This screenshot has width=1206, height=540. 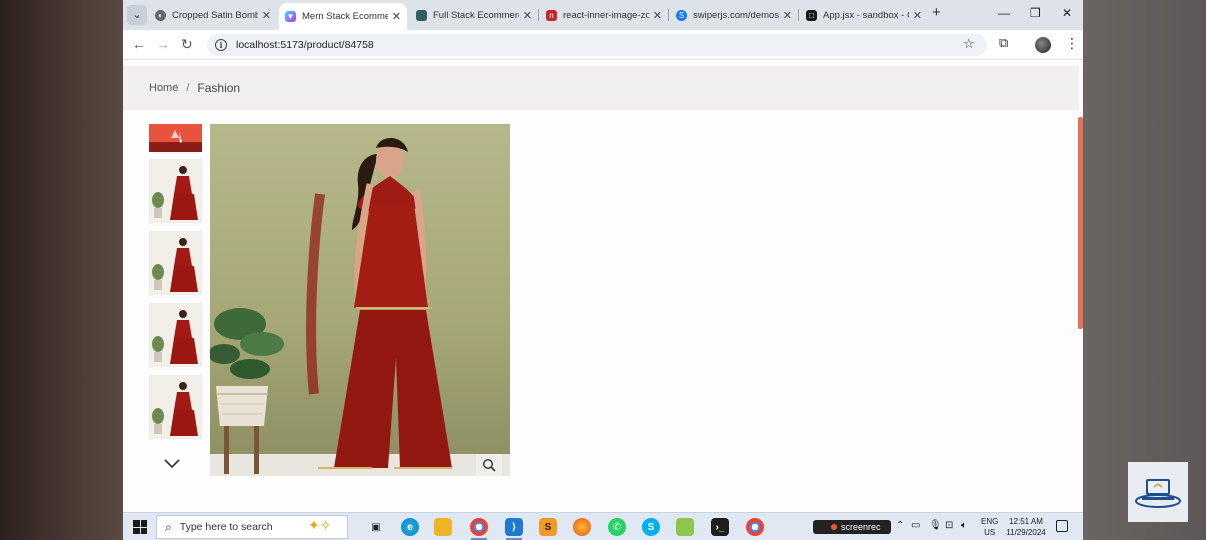 I want to click on tab-title: Mern Stack Ecommer, so click(x=345, y=16).